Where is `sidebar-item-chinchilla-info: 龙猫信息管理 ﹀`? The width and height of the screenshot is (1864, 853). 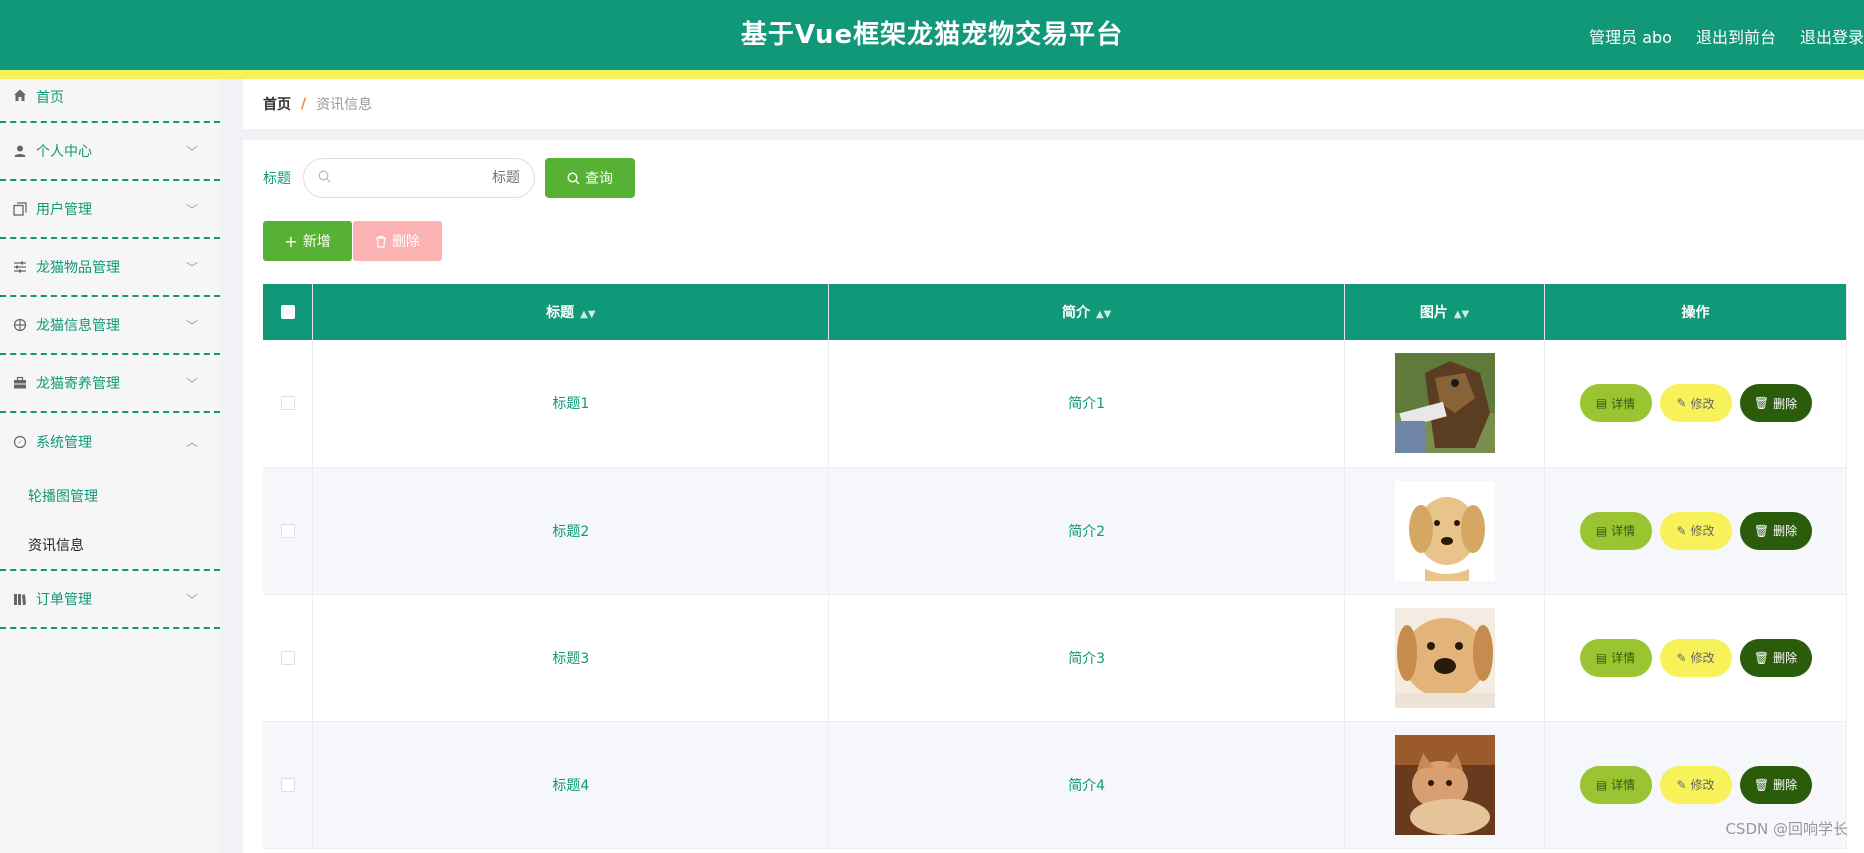
sidebar-item-chinchilla-info: 龙猫信息管理 ﹀ is located at coordinates (110, 326).